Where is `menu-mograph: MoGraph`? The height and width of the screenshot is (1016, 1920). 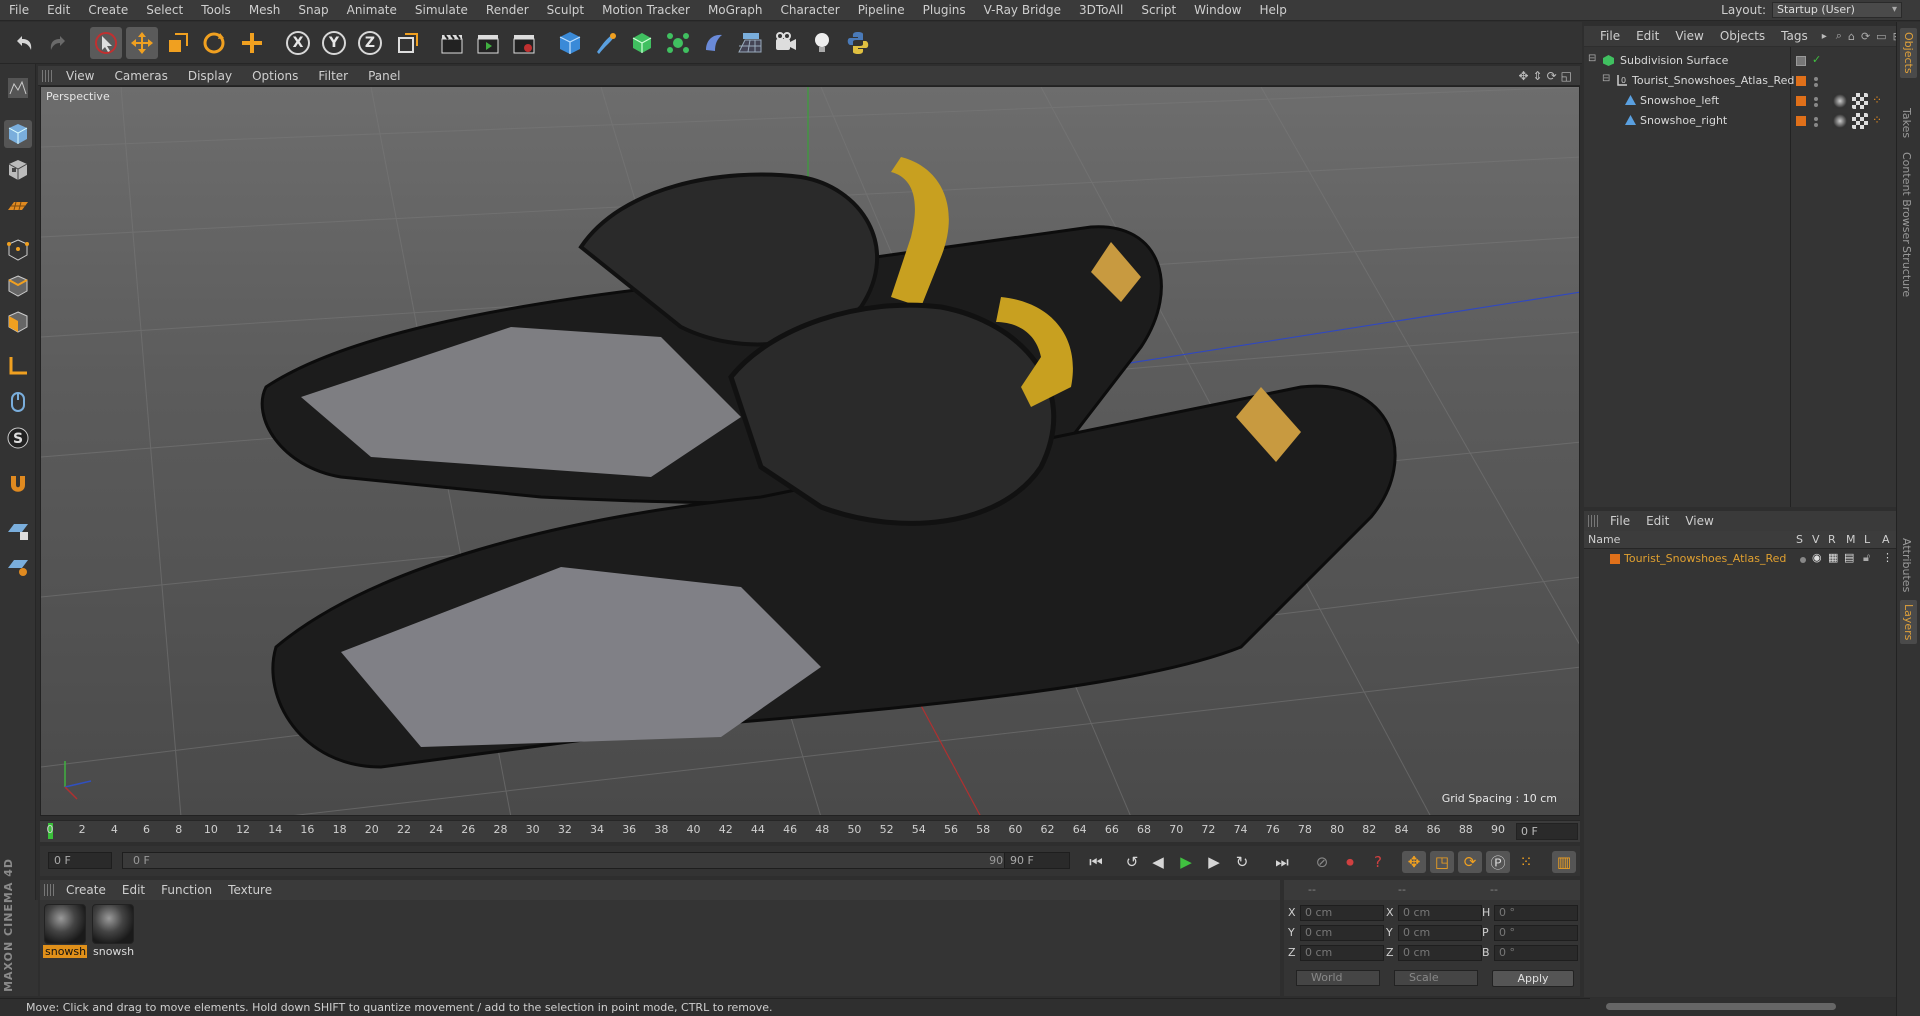
menu-mograph: MoGraph is located at coordinates (735, 10).